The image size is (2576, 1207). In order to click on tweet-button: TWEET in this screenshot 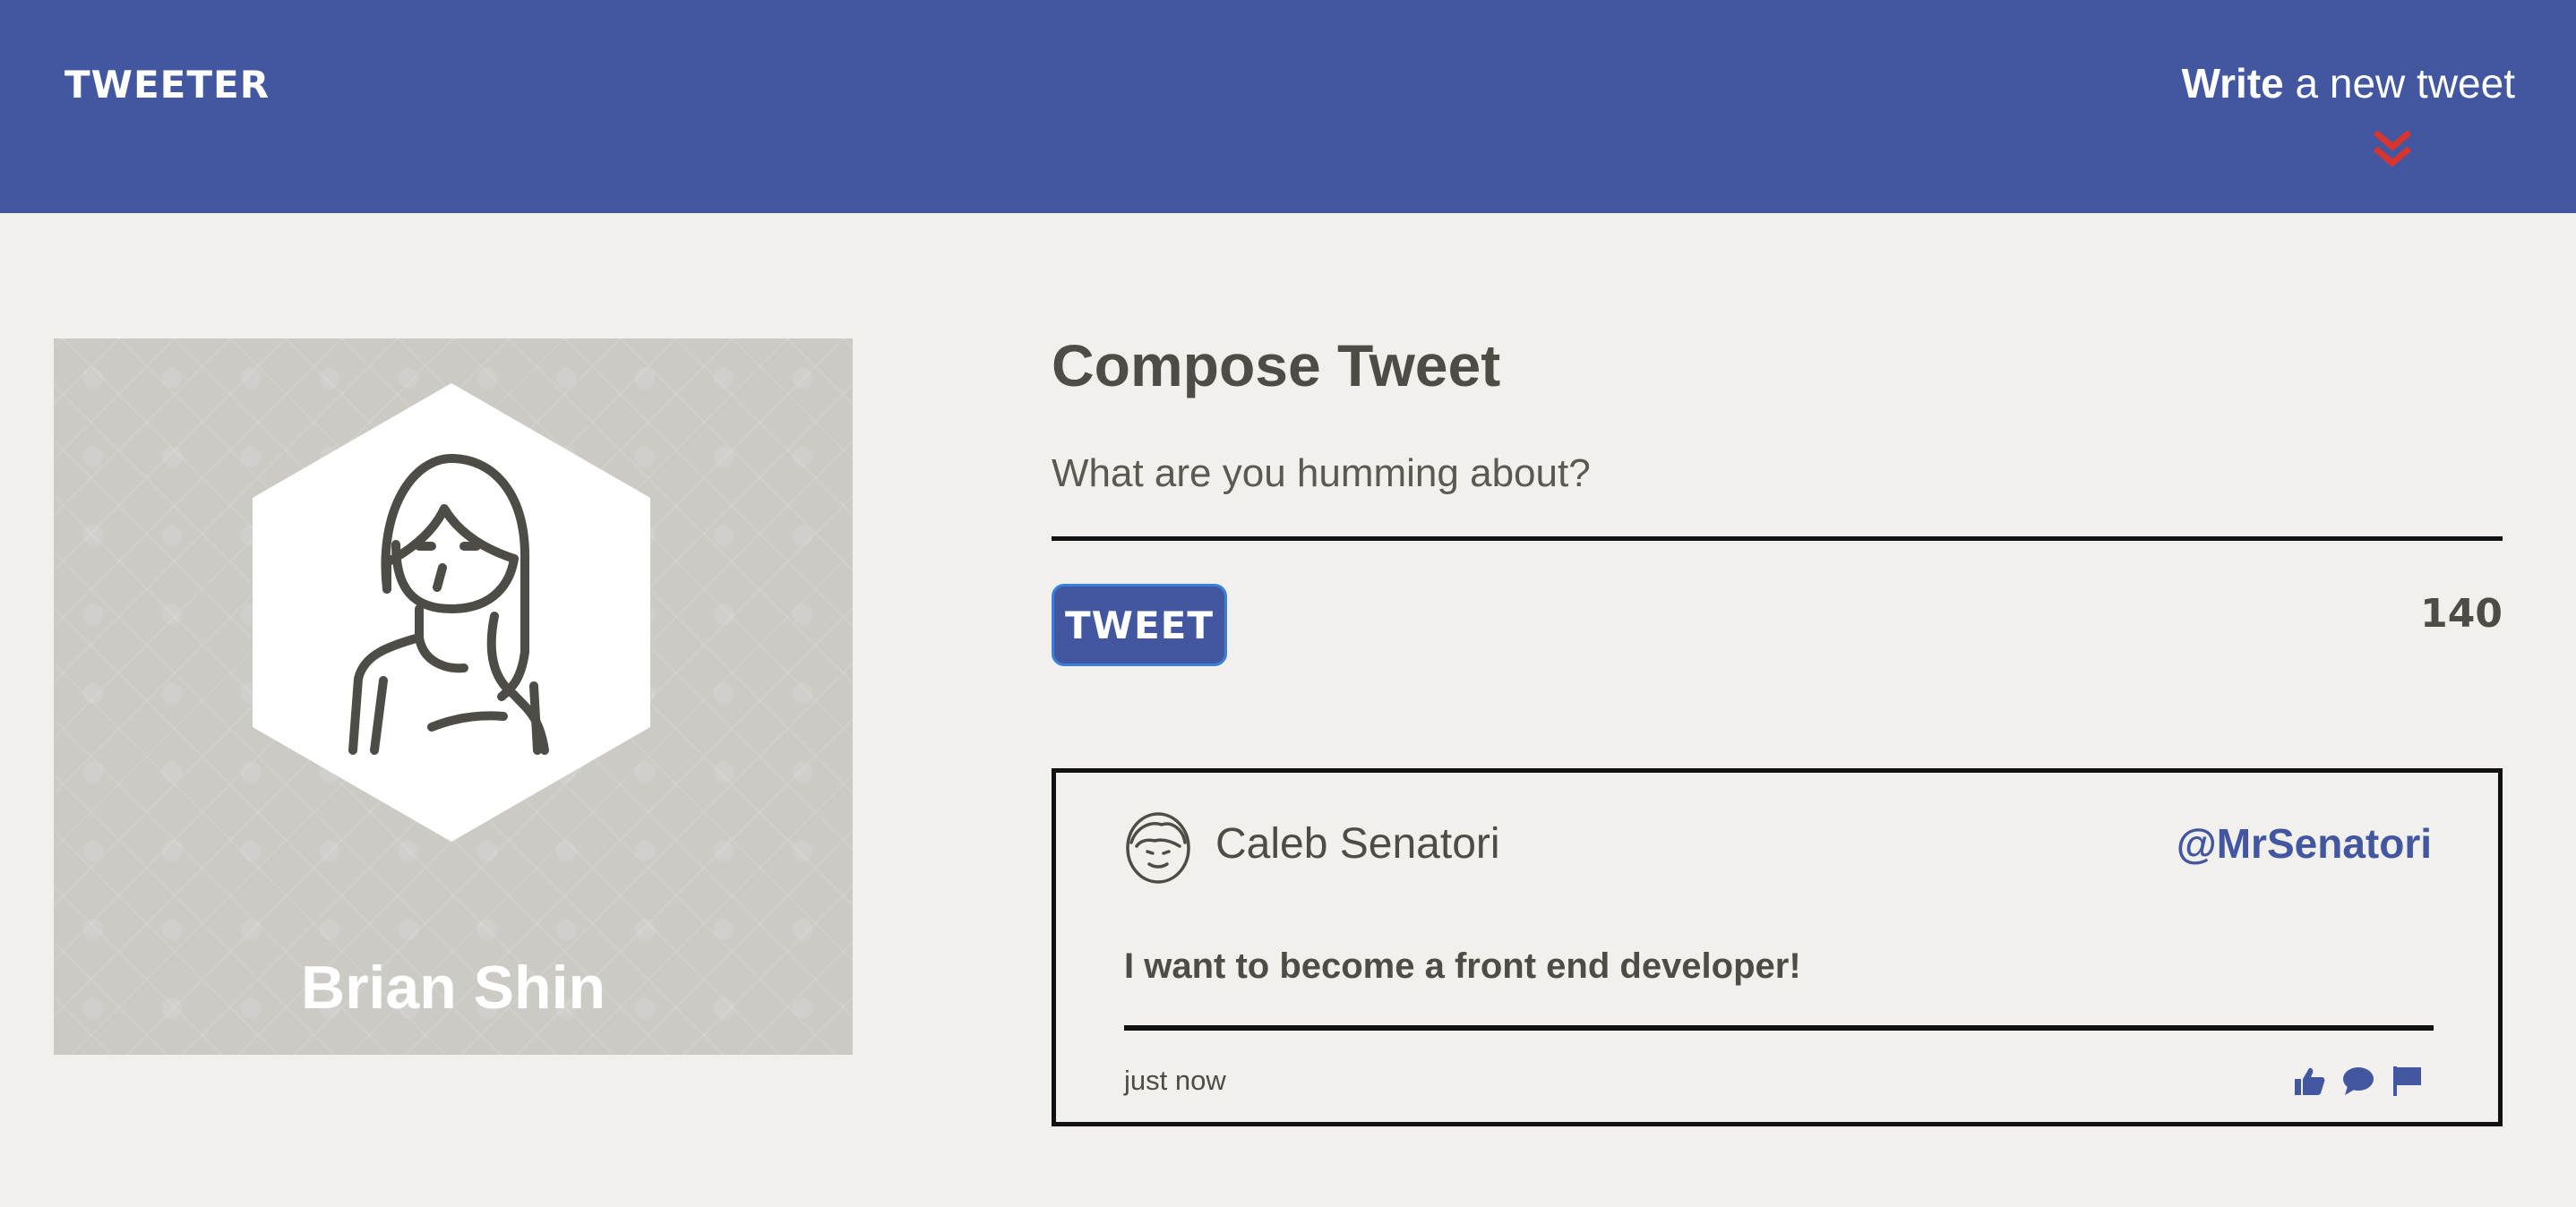, I will do `click(1139, 625)`.